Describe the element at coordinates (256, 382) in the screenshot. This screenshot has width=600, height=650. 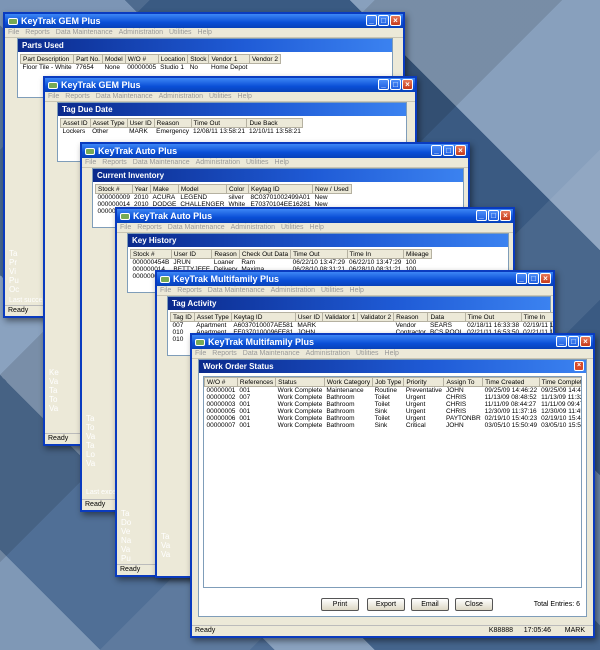
I see `column-header: References` at that location.